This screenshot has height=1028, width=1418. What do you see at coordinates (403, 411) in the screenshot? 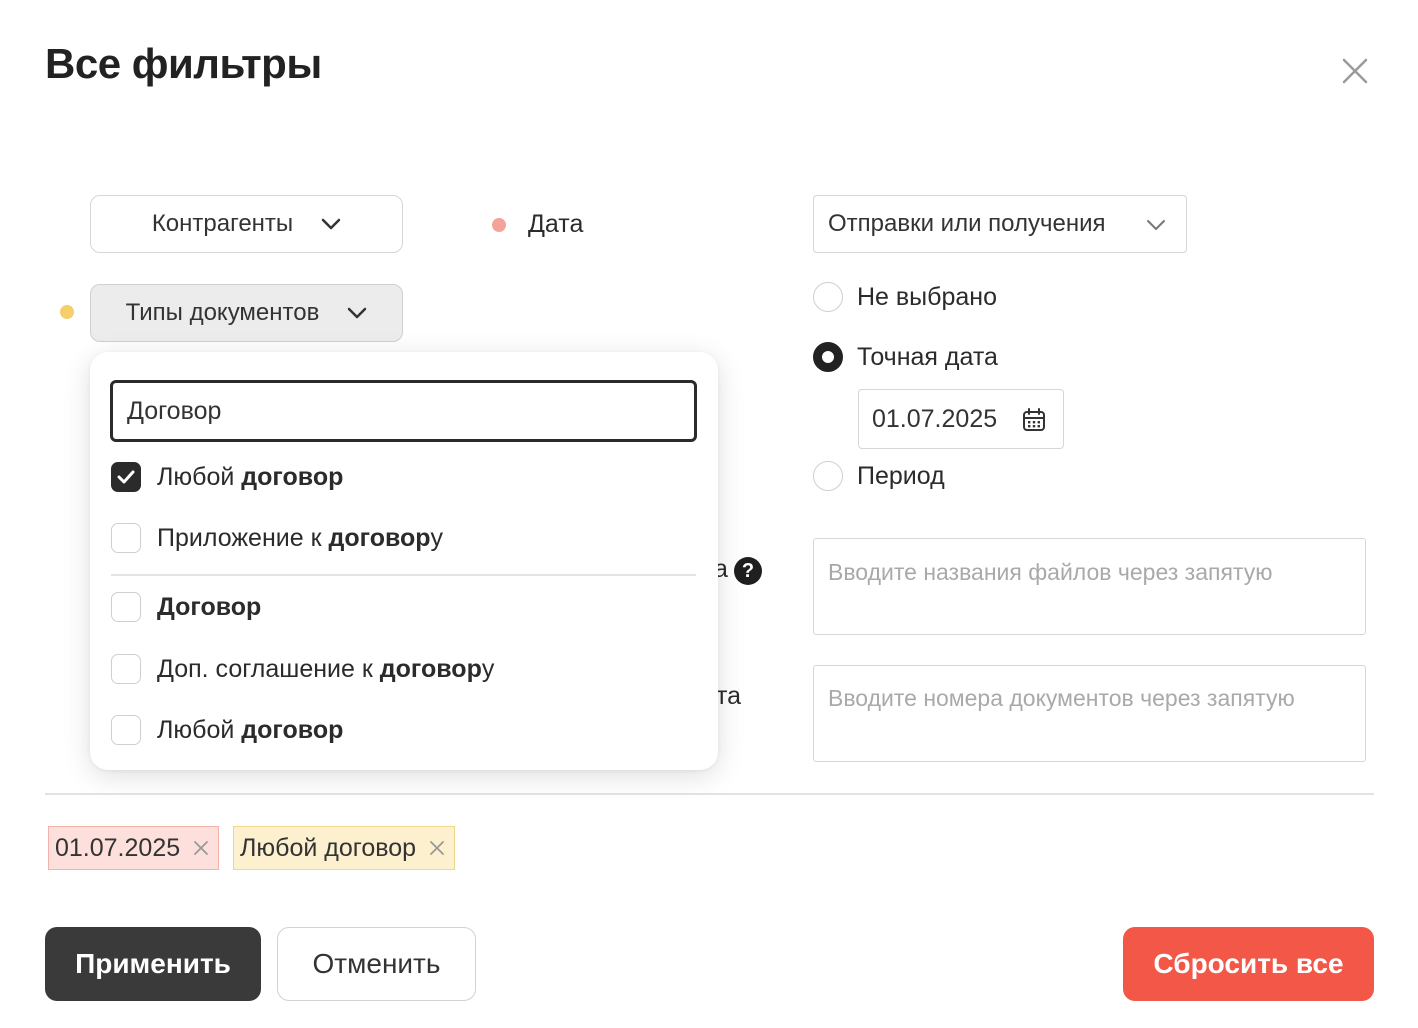
I see `doc-types-search-input` at bounding box center [403, 411].